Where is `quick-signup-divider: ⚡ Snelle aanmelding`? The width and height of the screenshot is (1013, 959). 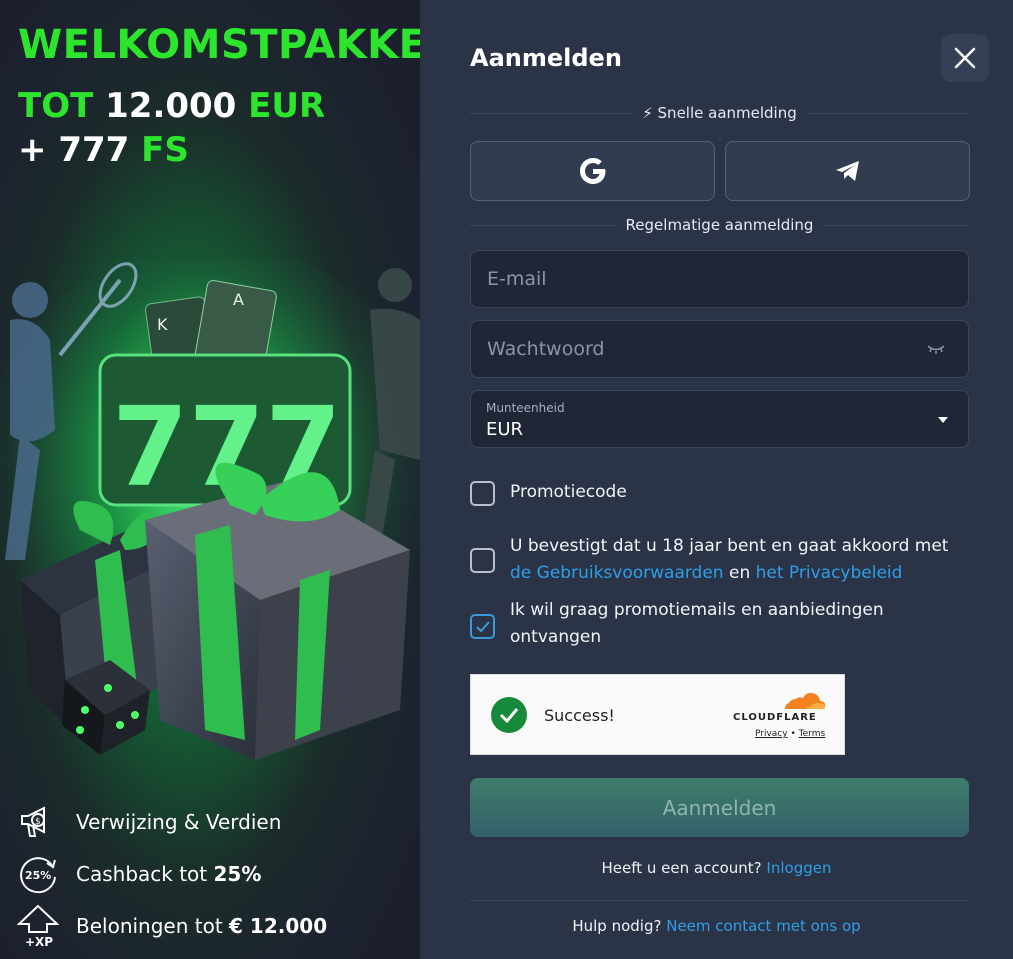
quick-signup-divider: ⚡ Snelle aanmelding is located at coordinates (719, 113).